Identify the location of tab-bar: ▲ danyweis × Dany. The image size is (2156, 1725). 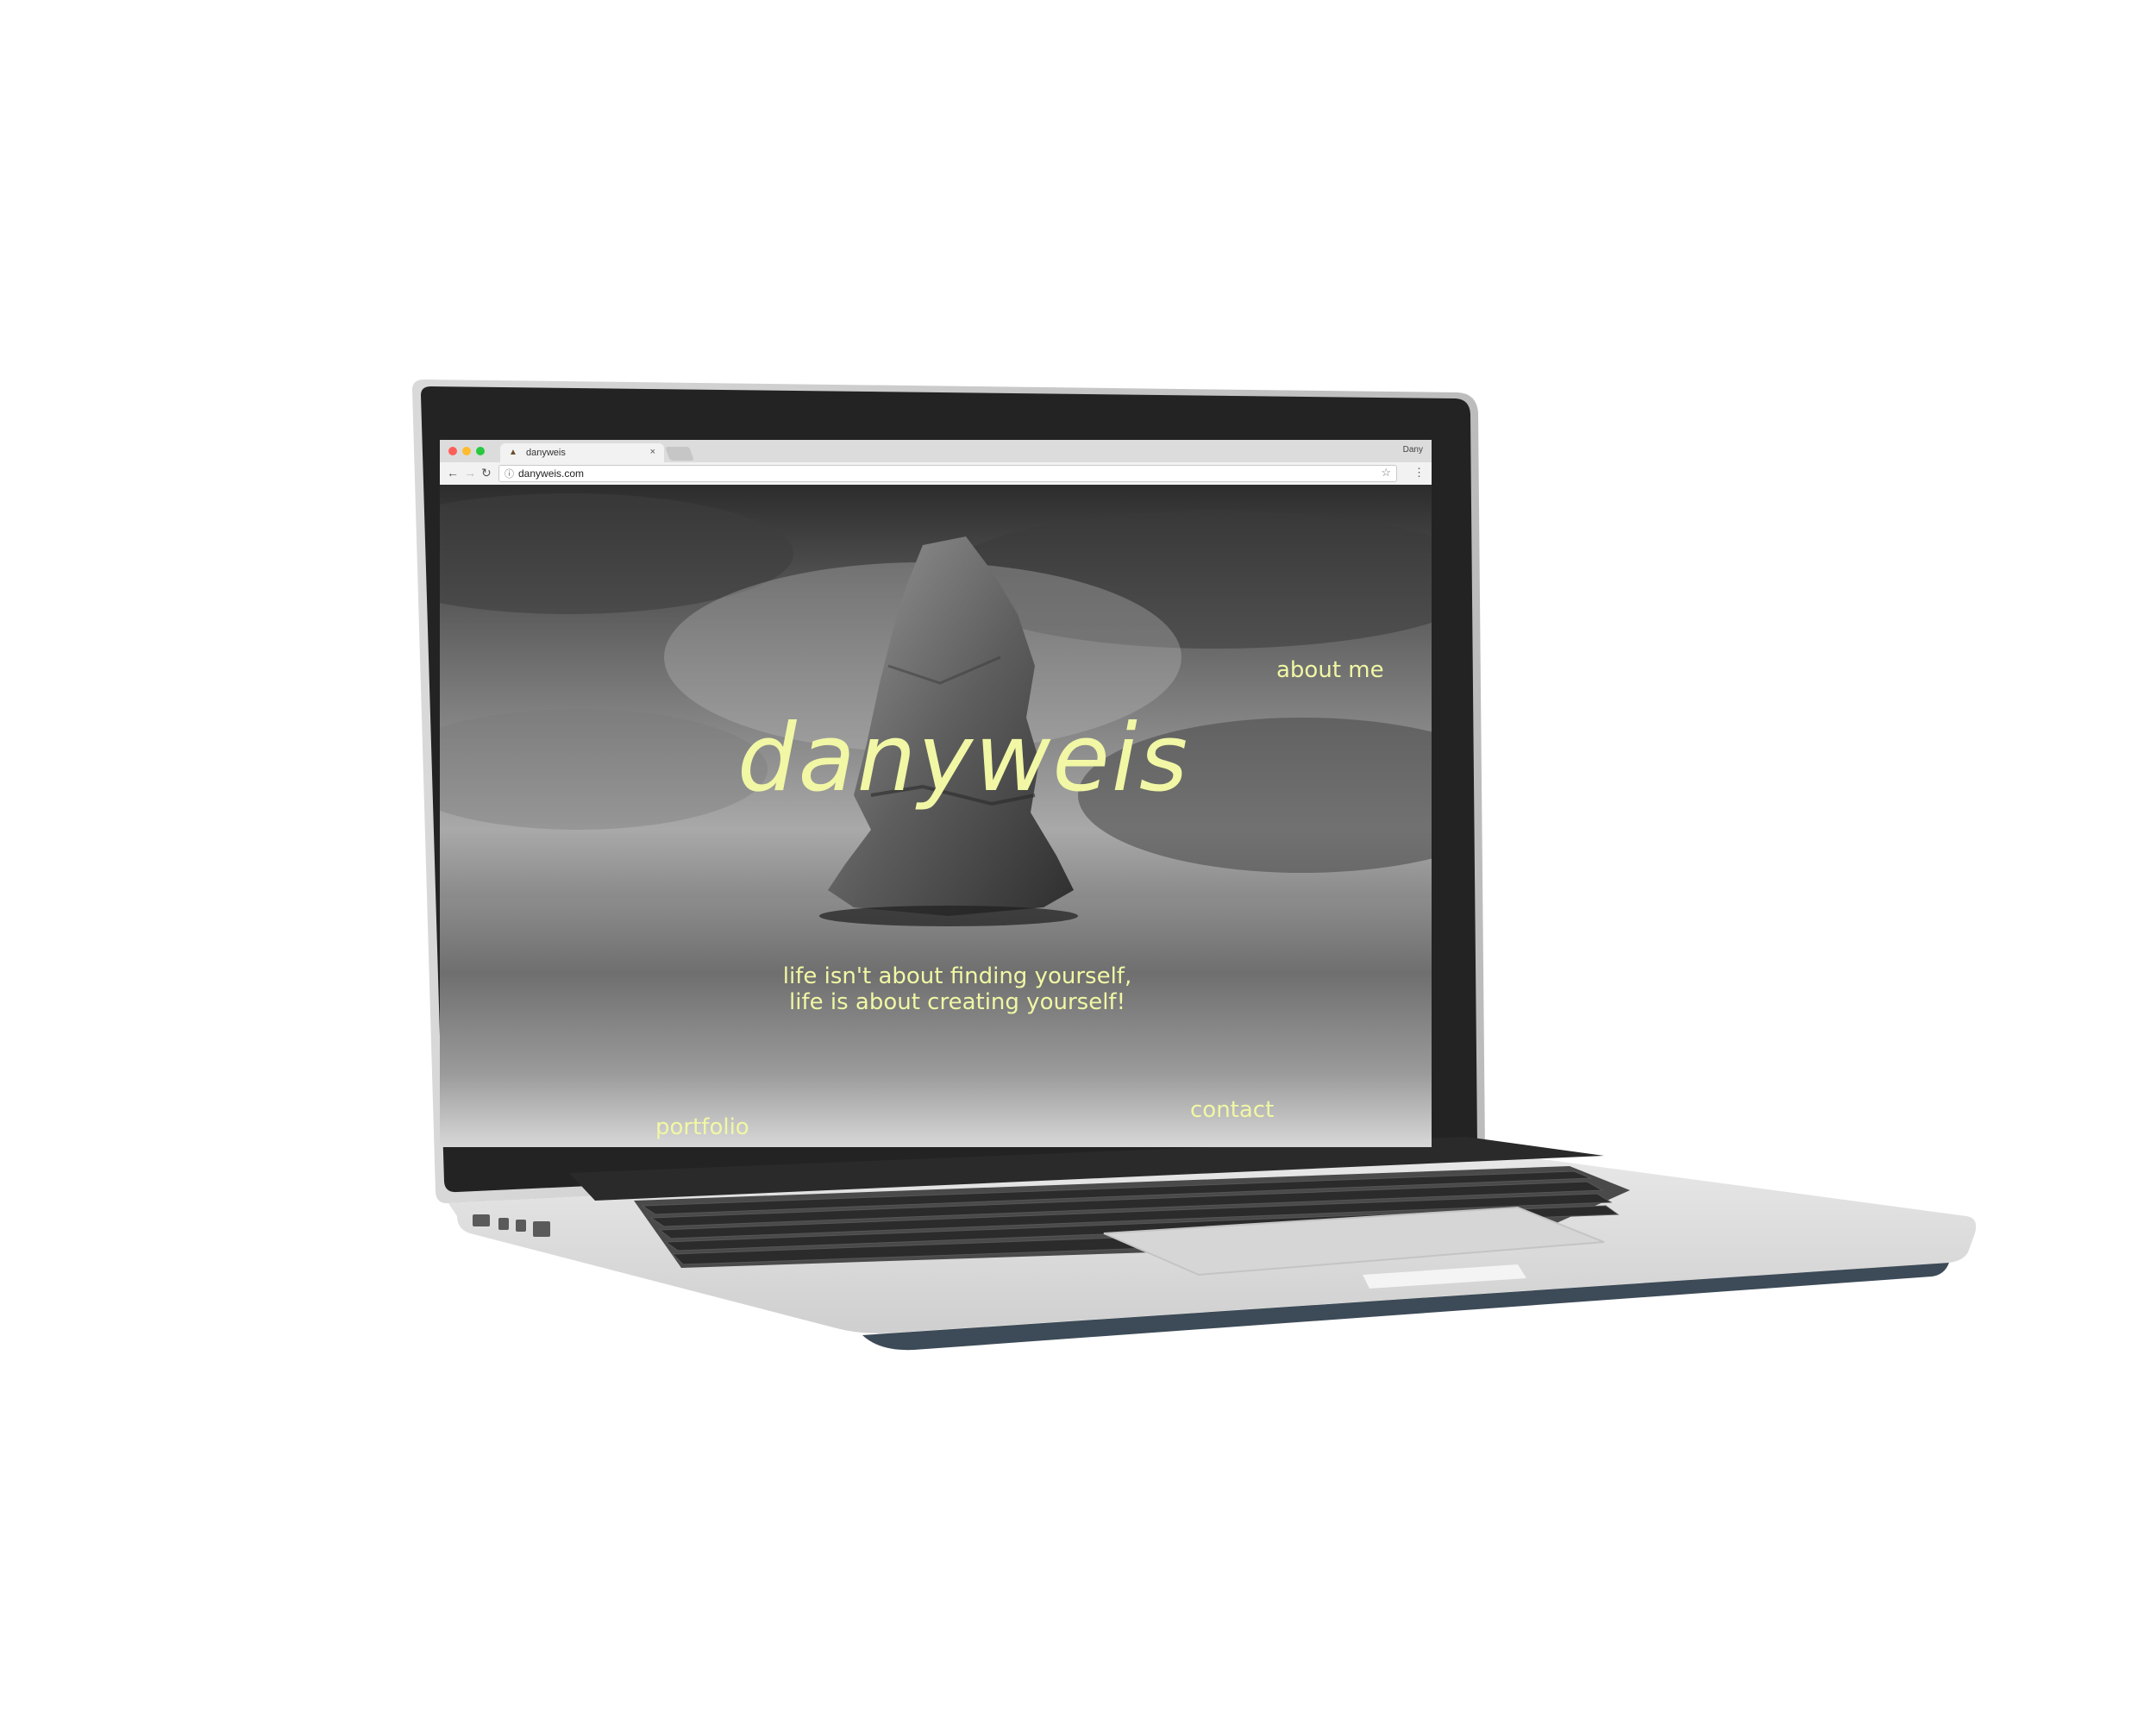
(936, 451).